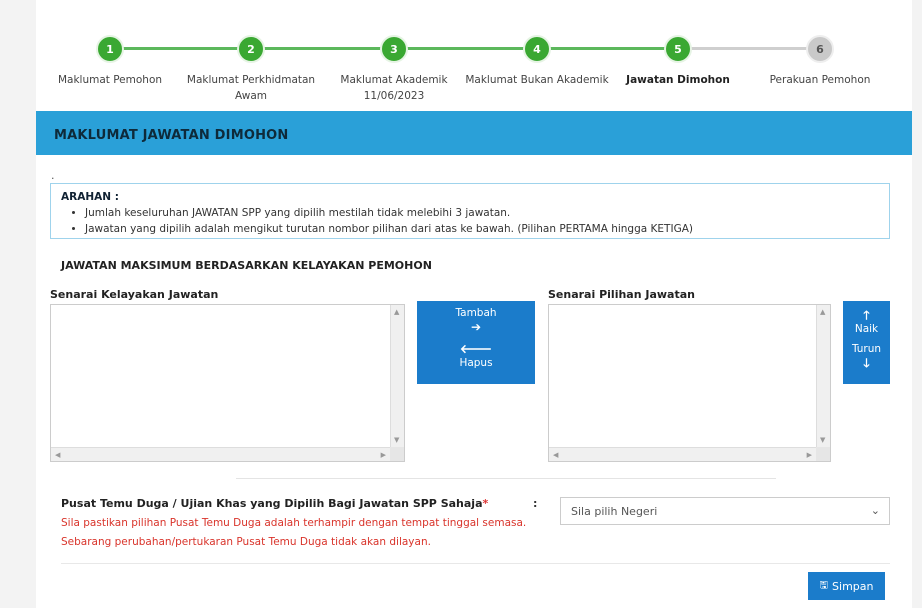 The width and height of the screenshot is (922, 608). What do you see at coordinates (853, 586) in the screenshot?
I see `save-label: Simpan` at bounding box center [853, 586].